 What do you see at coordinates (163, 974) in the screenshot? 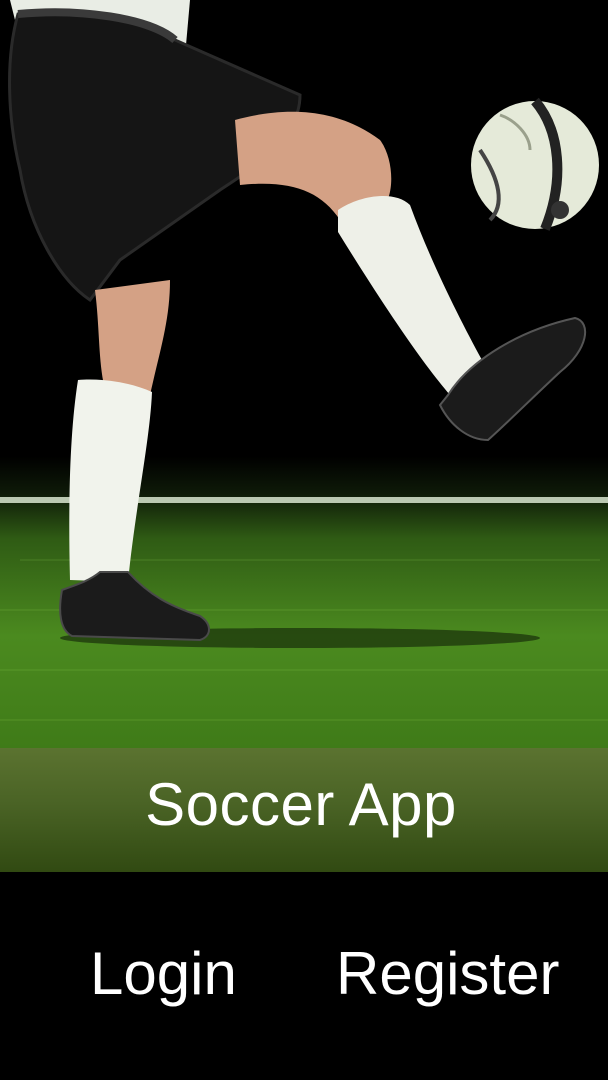
I see `login-button: Login` at bounding box center [163, 974].